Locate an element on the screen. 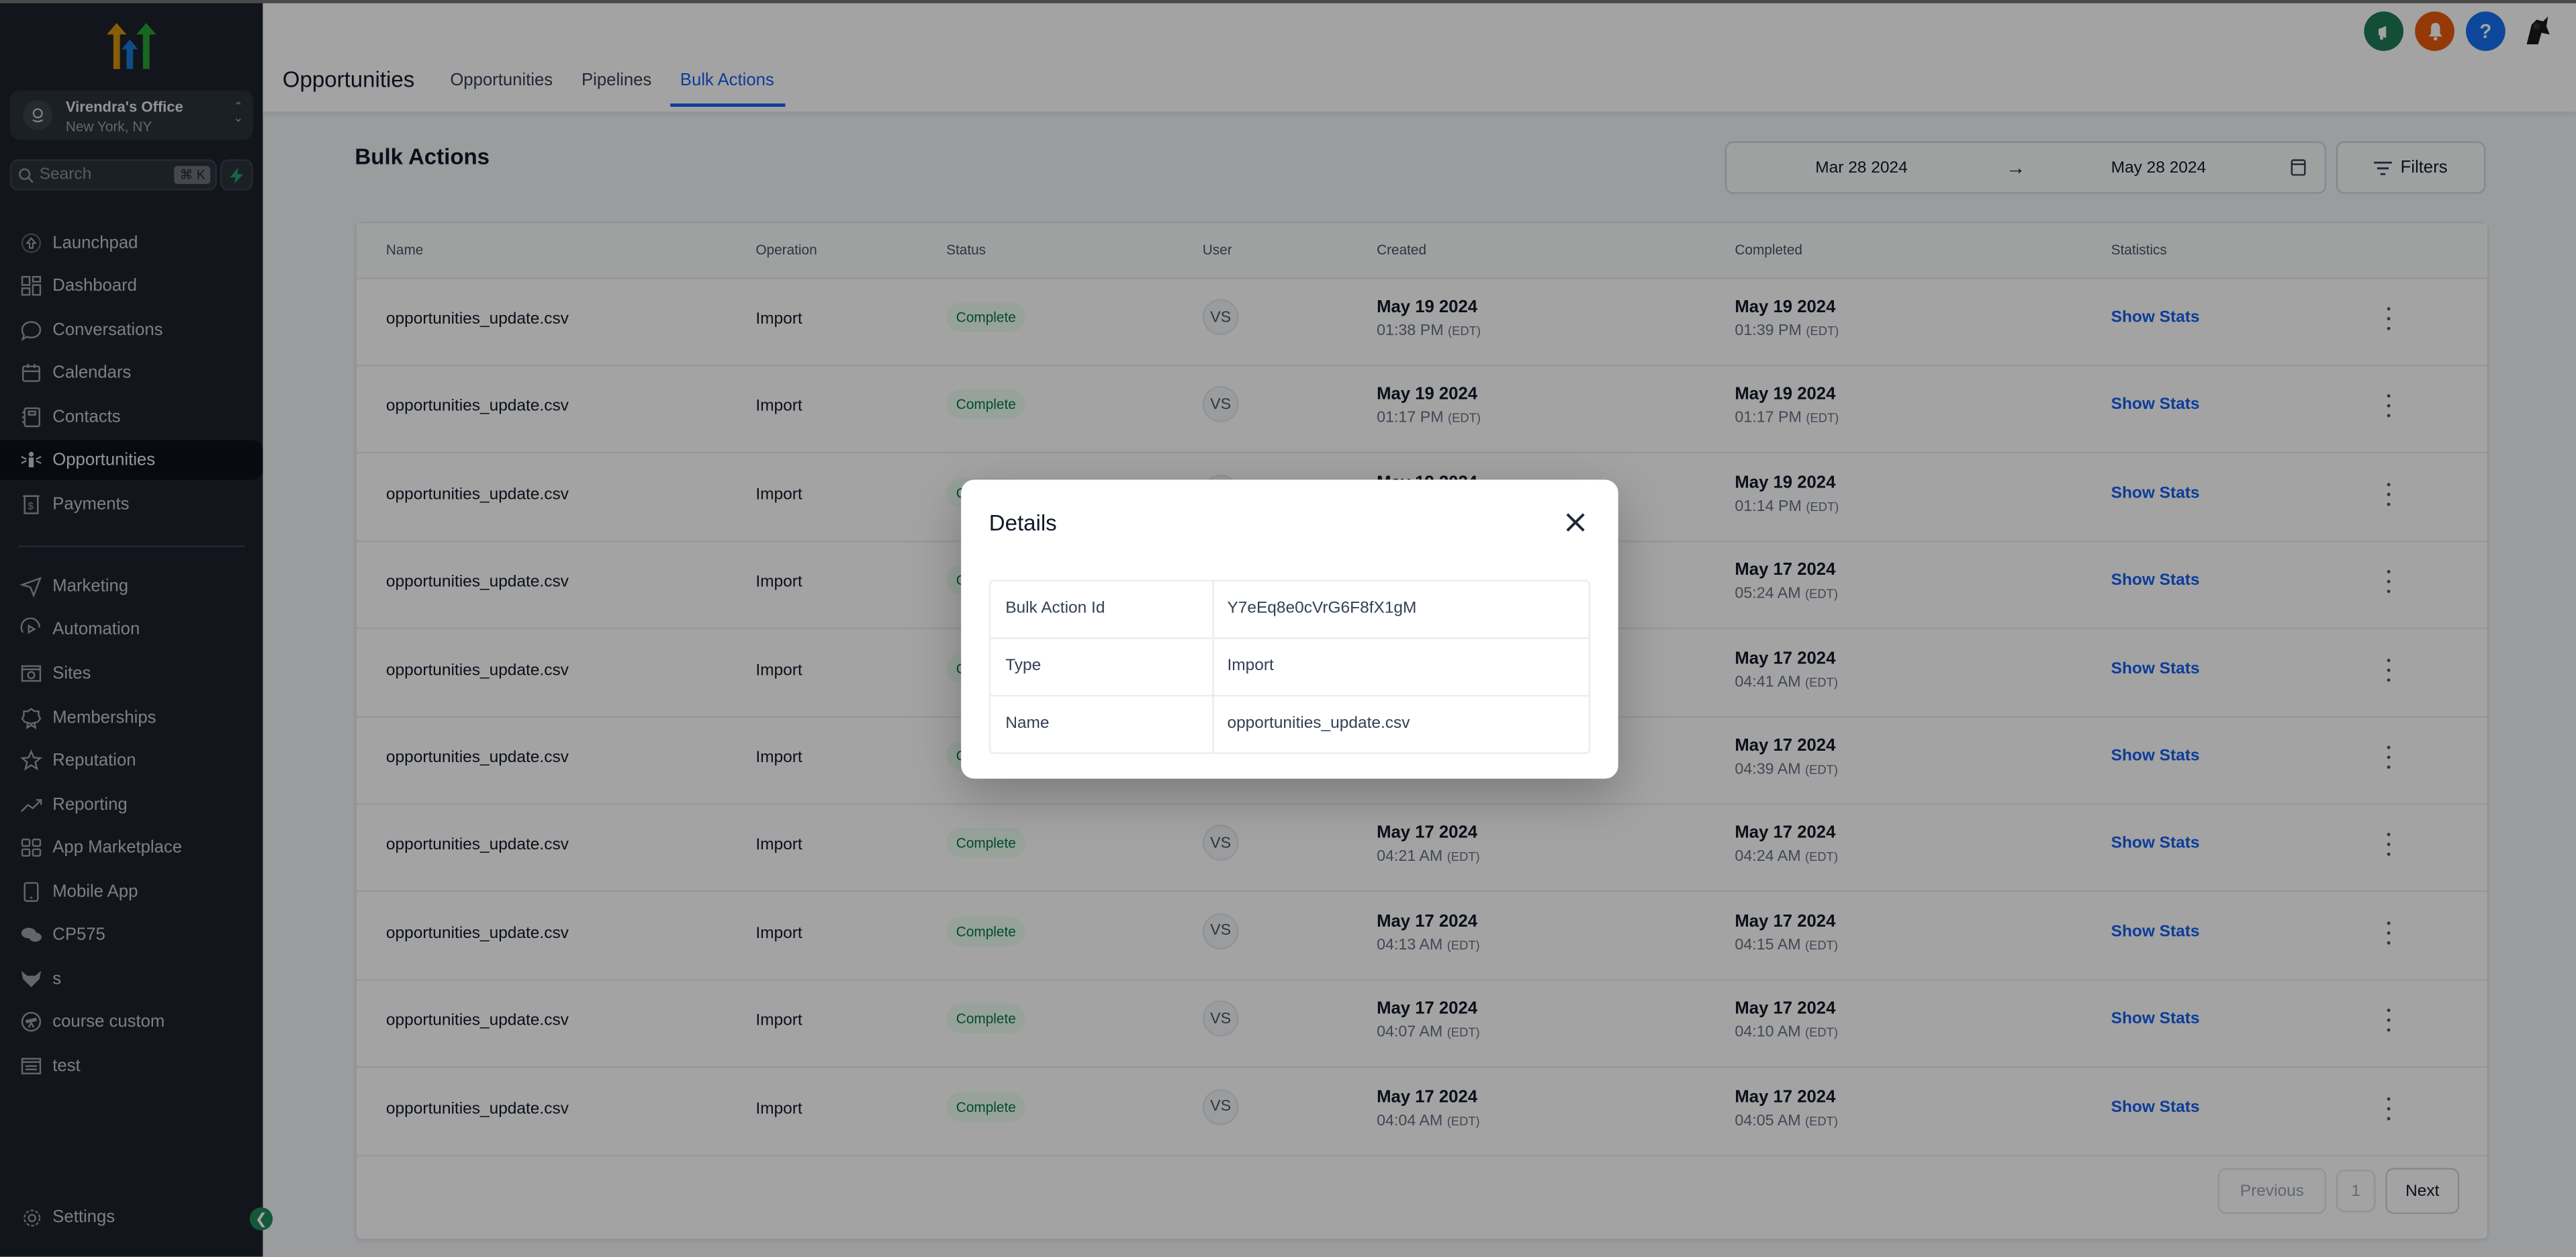 The width and height of the screenshot is (2576, 1257). details-key: Type is located at coordinates (1023, 666).